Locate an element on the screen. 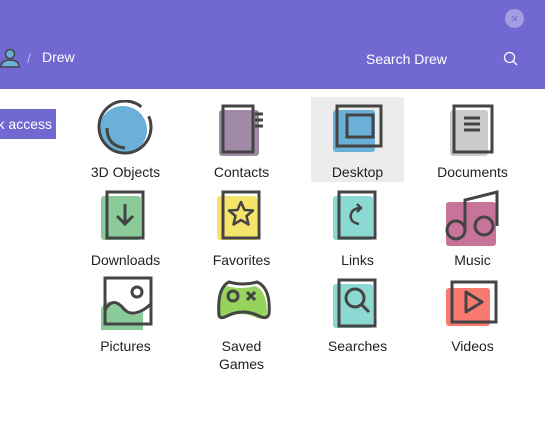  links-icon is located at coordinates (354, 215).